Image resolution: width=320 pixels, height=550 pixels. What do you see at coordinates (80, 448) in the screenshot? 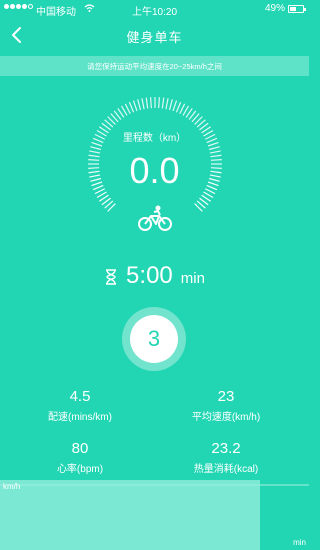
I see `stat-value: 80` at bounding box center [80, 448].